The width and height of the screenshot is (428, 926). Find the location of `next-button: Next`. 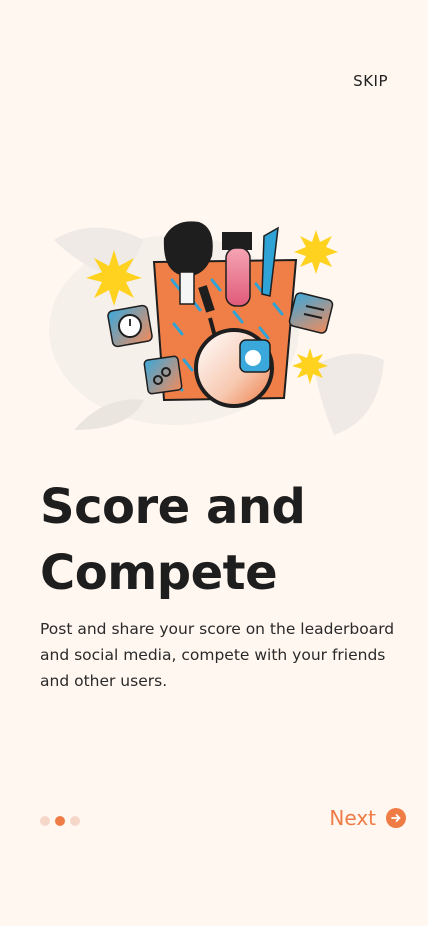

next-button: Next is located at coordinates (367, 818).